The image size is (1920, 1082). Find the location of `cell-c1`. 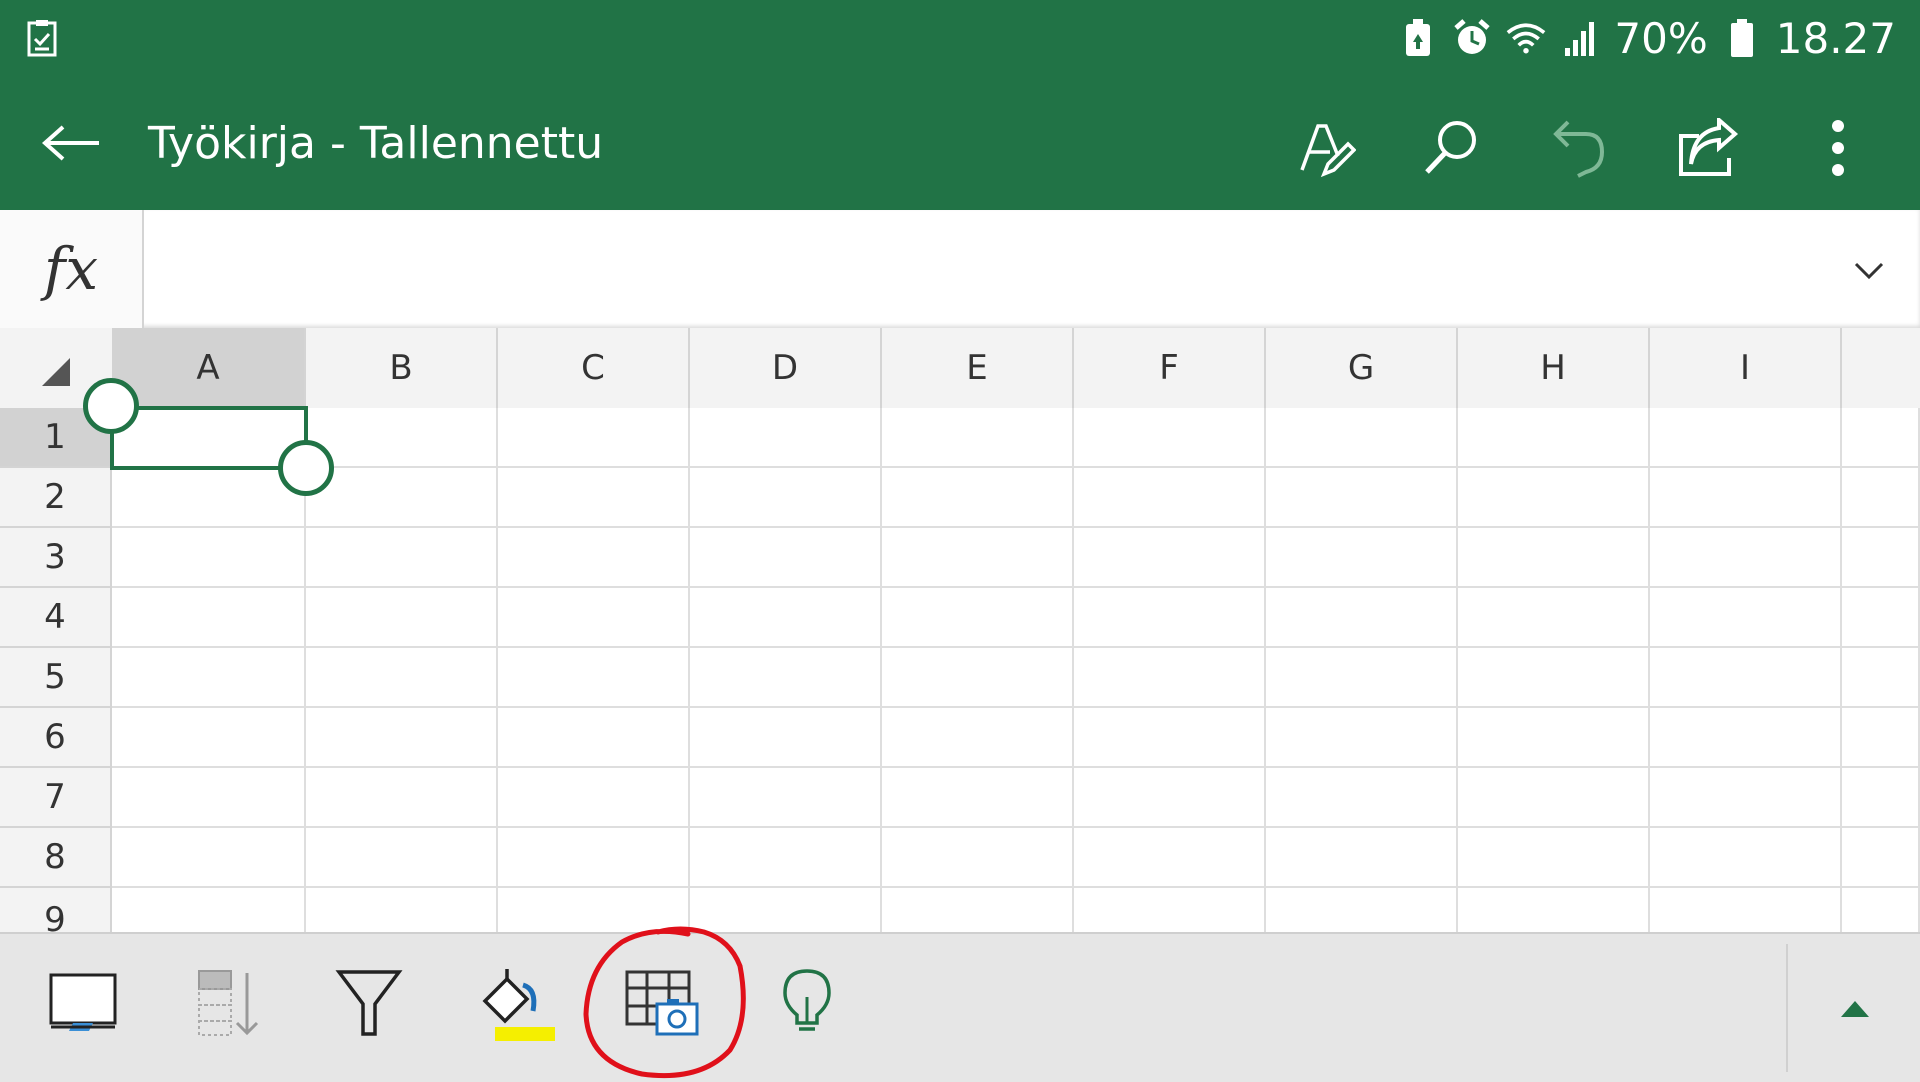

cell-c1 is located at coordinates (594, 438).